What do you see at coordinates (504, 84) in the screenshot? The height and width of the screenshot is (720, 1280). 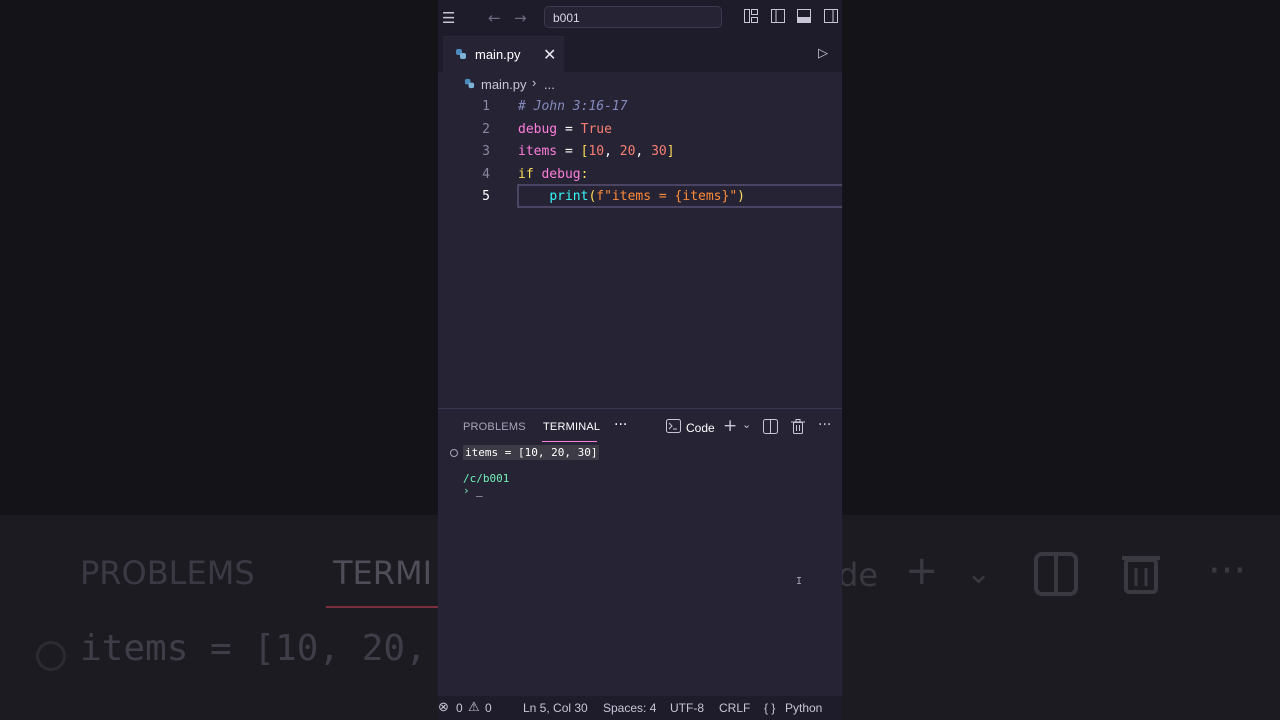 I see `breadcrumb-file: main.py` at bounding box center [504, 84].